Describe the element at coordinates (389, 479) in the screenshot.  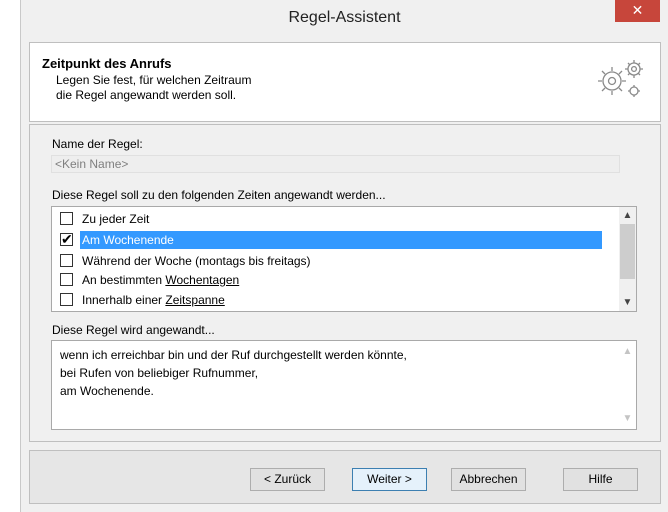
I see `next-button: Weiter >` at that location.